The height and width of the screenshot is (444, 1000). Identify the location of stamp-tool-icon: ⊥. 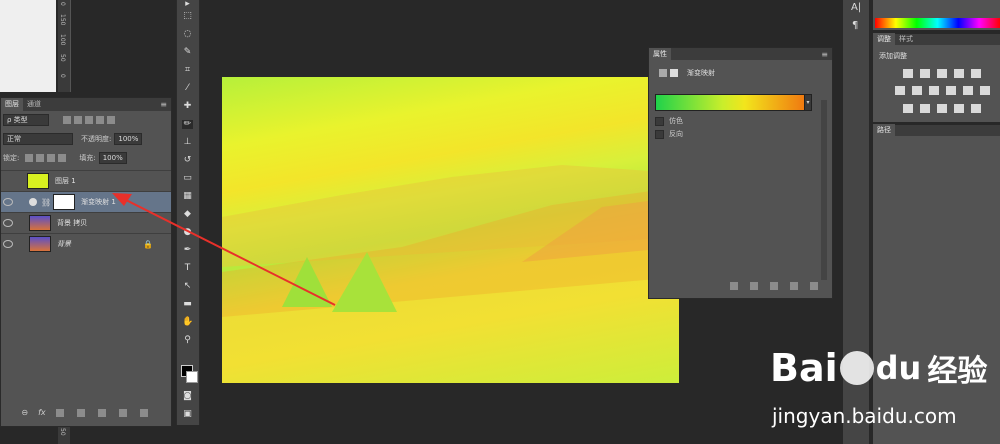
(187, 142).